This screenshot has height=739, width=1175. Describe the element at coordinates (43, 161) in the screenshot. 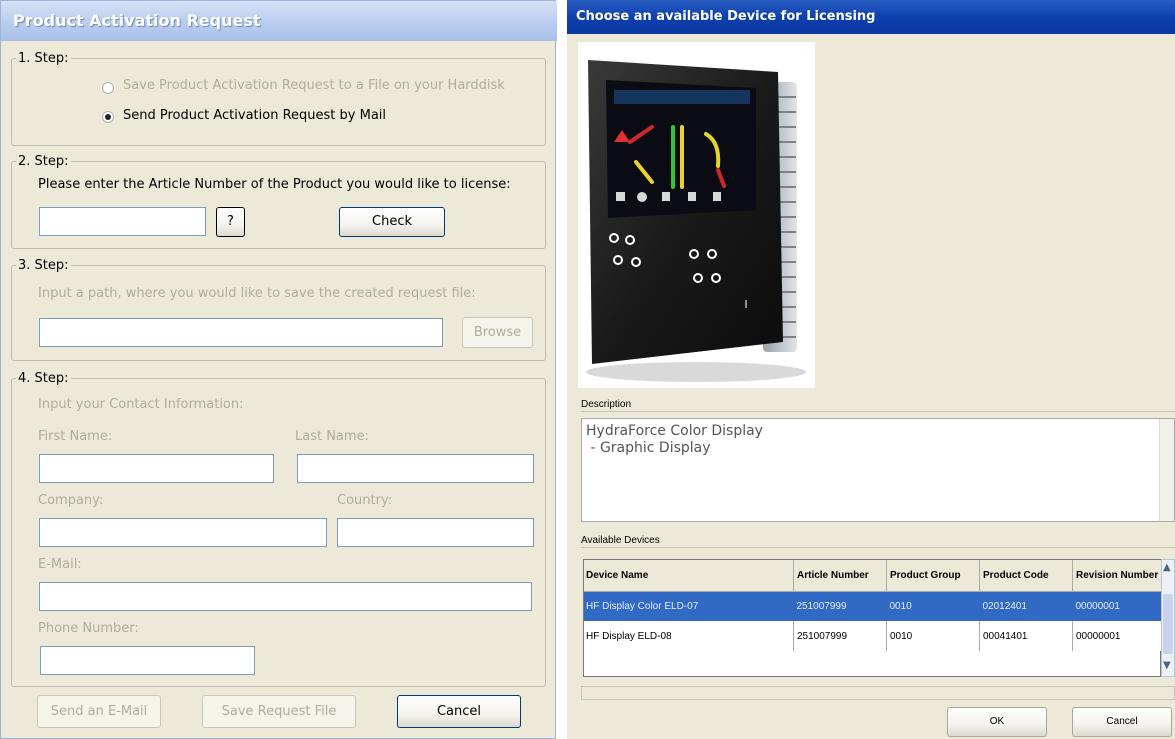

I see `step2-legend: 2. Step:` at that location.